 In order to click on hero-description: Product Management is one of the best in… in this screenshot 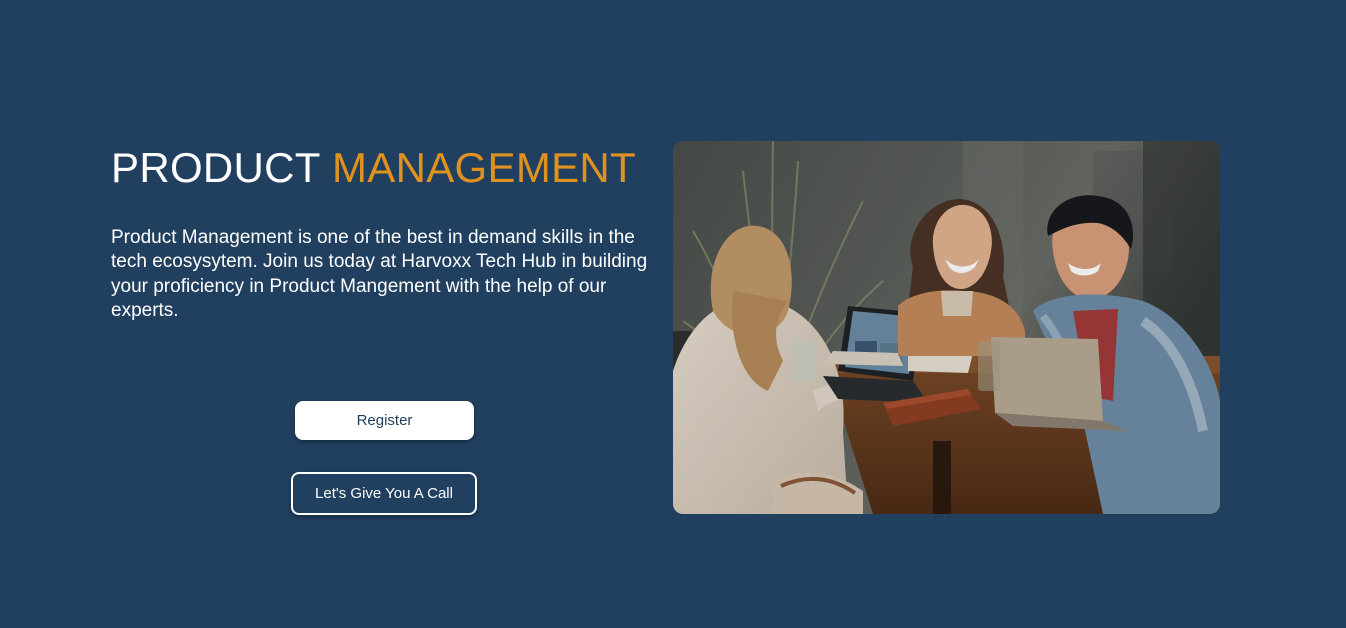, I will do `click(379, 274)`.